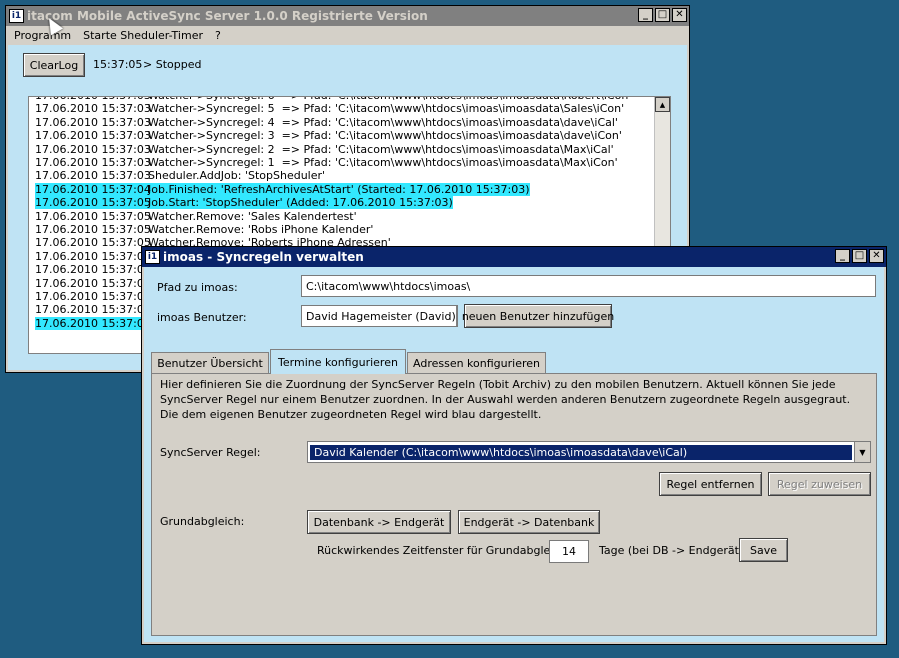  Describe the element at coordinates (662, 104) in the screenshot. I see `scroll-up-icon: ▲` at that location.